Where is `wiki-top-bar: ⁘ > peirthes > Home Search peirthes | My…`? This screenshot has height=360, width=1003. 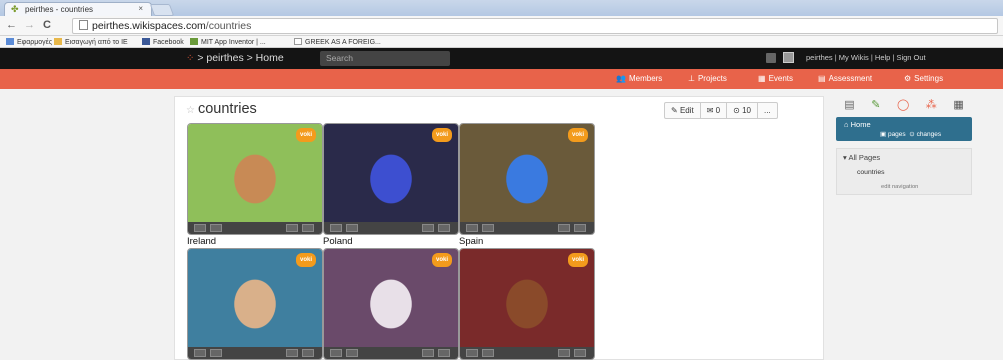 wiki-top-bar: ⁘ > peirthes > Home Search peirthes | My… is located at coordinates (501, 58).